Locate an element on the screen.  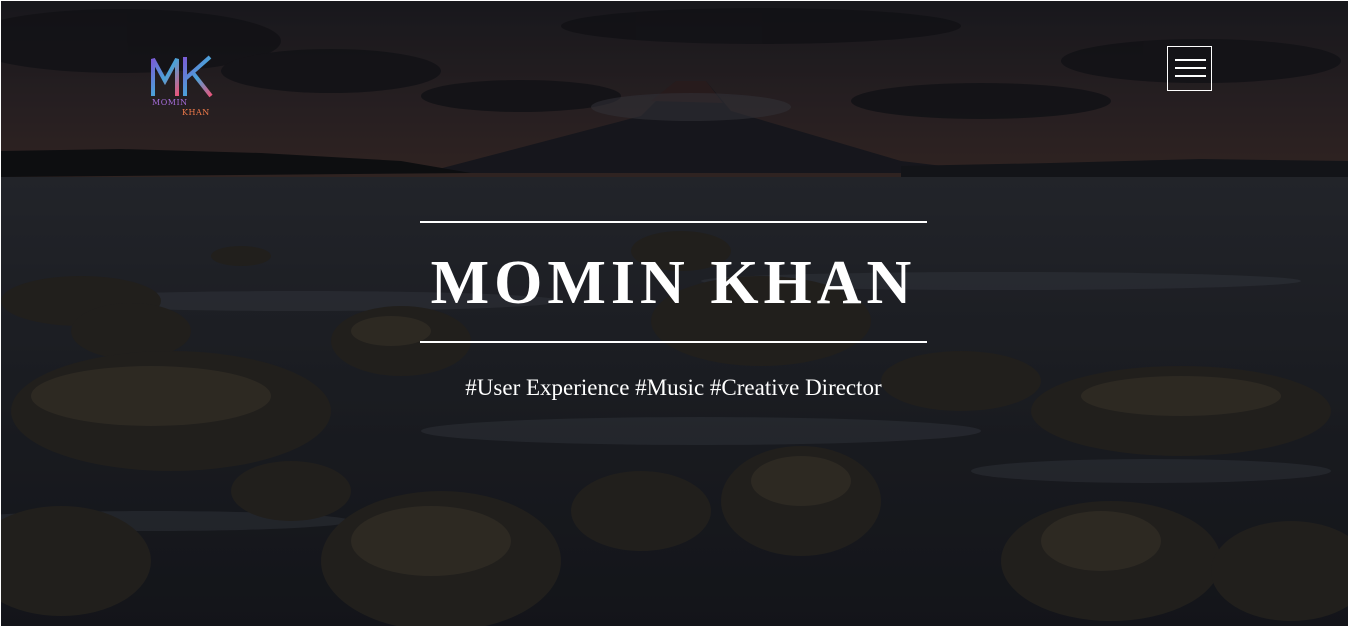
site-logo: MOMIN KHAN is located at coordinates (183, 86).